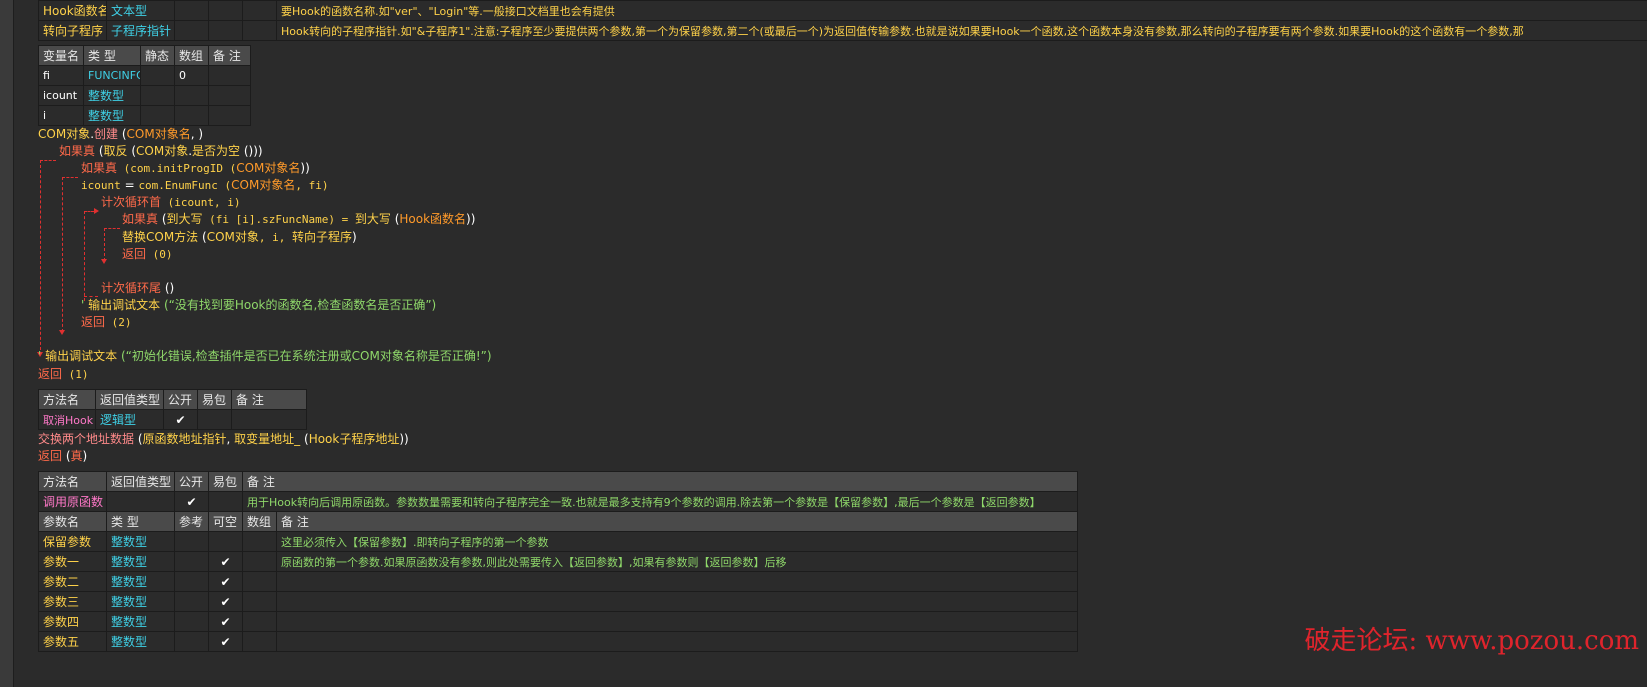 Image resolution: width=1647 pixels, height=687 pixels. What do you see at coordinates (72, 10) in the screenshot?
I see `param-name: Hook函数名` at bounding box center [72, 10].